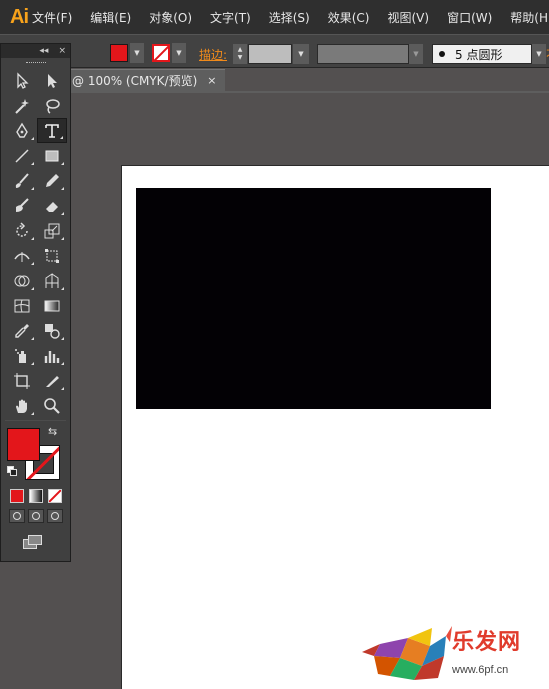 Image resolution: width=549 pixels, height=689 pixels. What do you see at coordinates (309, 92) in the screenshot?
I see `tab-strip` at bounding box center [309, 92].